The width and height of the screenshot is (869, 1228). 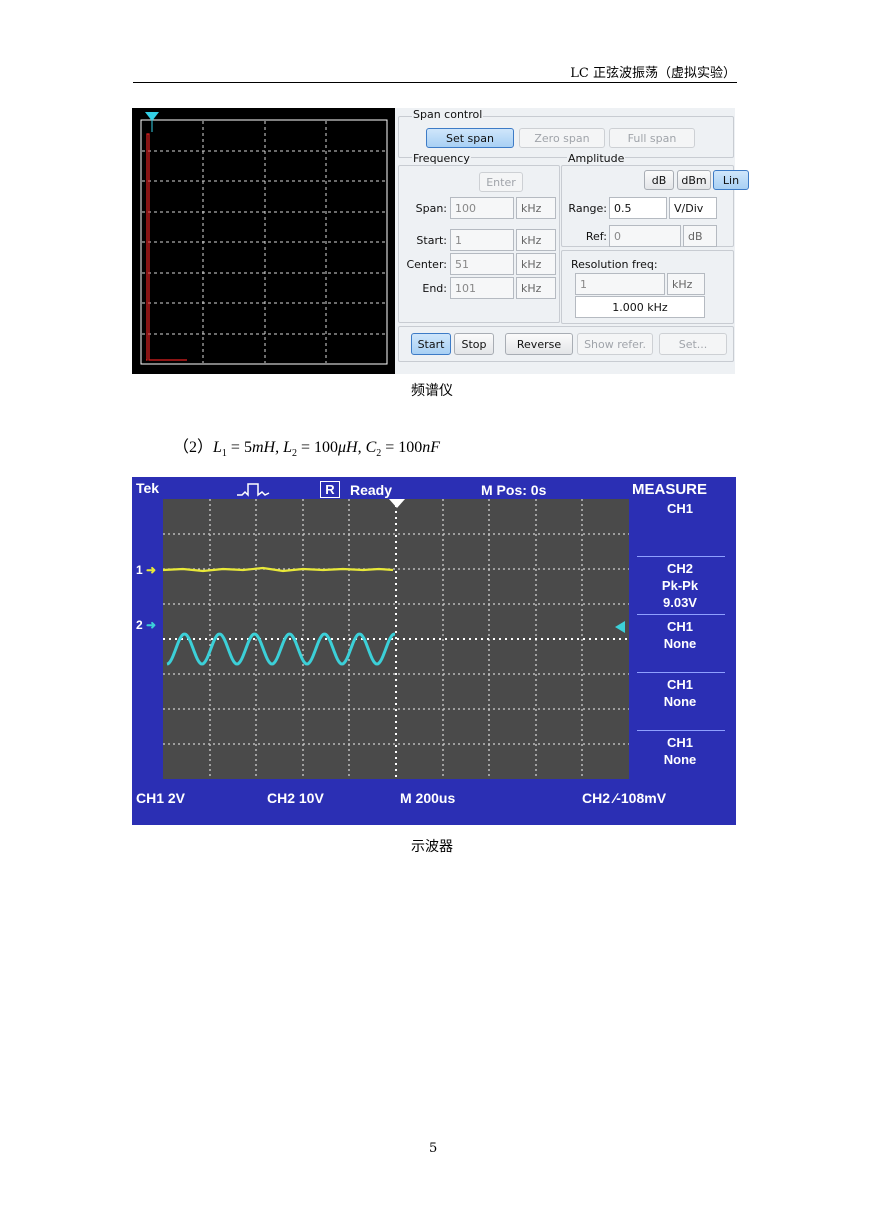 I want to click on running-header: LC 正弦波振荡（虚拟实验）, so click(x=653, y=73).